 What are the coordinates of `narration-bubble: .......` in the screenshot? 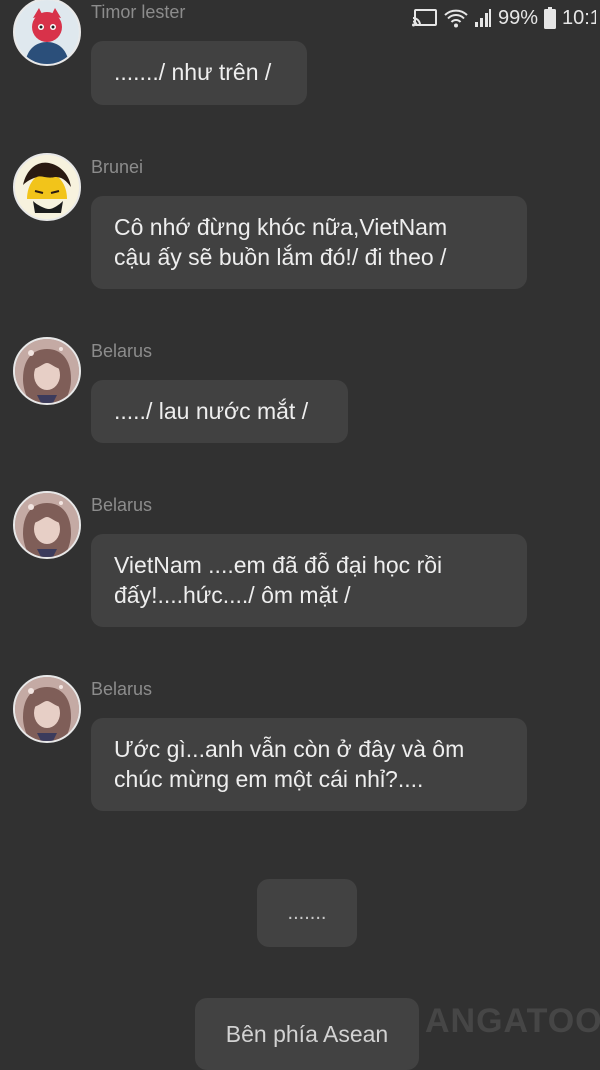 It's located at (307, 913).